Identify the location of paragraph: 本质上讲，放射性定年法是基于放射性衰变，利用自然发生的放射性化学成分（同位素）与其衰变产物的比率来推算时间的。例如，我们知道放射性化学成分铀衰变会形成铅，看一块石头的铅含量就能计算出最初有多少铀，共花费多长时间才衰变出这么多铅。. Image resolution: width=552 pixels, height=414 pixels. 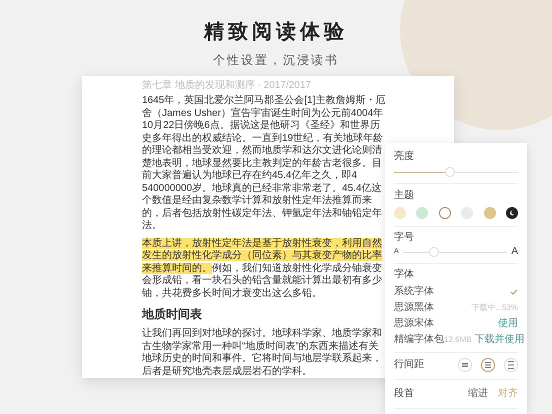
(262, 269).